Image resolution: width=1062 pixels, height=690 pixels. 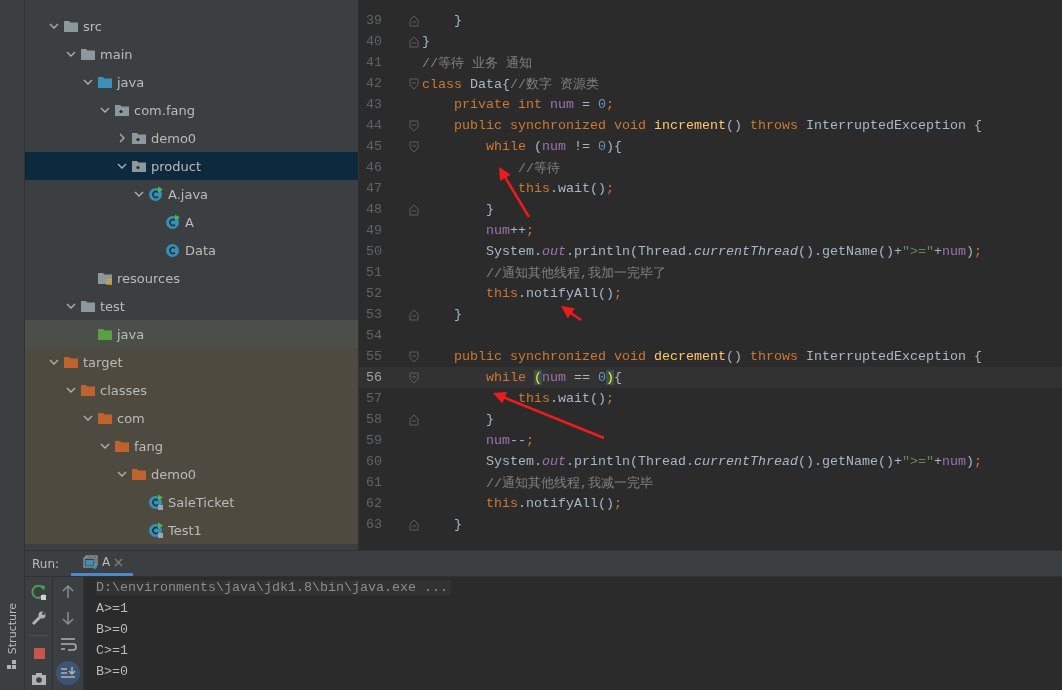 I want to click on tree-item: test, so click(x=191, y=306).